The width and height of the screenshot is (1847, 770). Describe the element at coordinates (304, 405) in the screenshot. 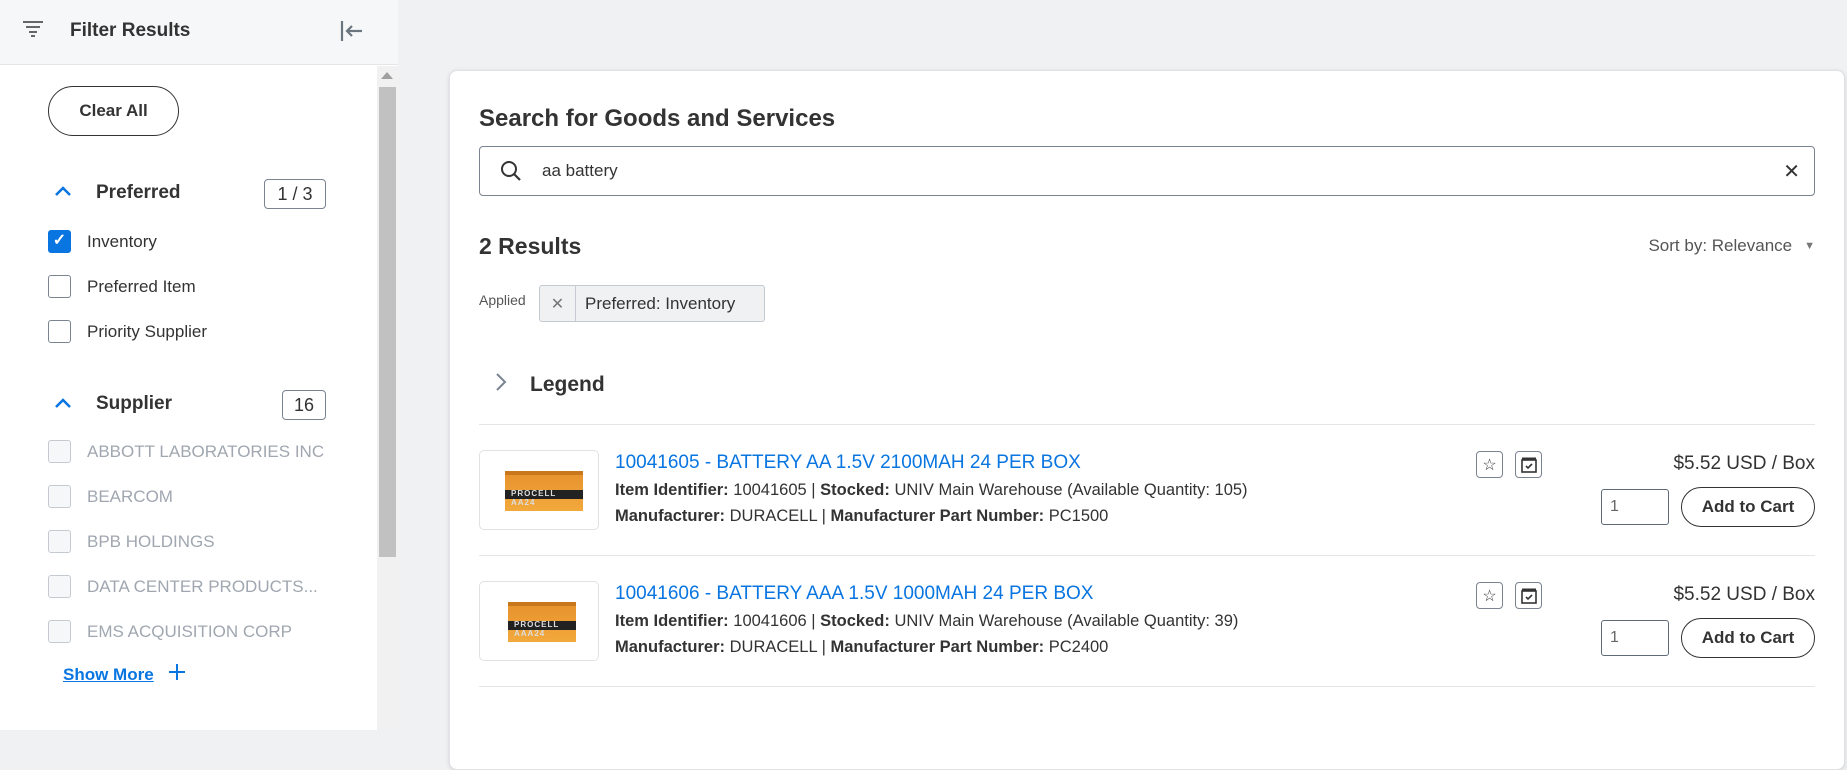

I see `supplier-count-badge: 16` at that location.